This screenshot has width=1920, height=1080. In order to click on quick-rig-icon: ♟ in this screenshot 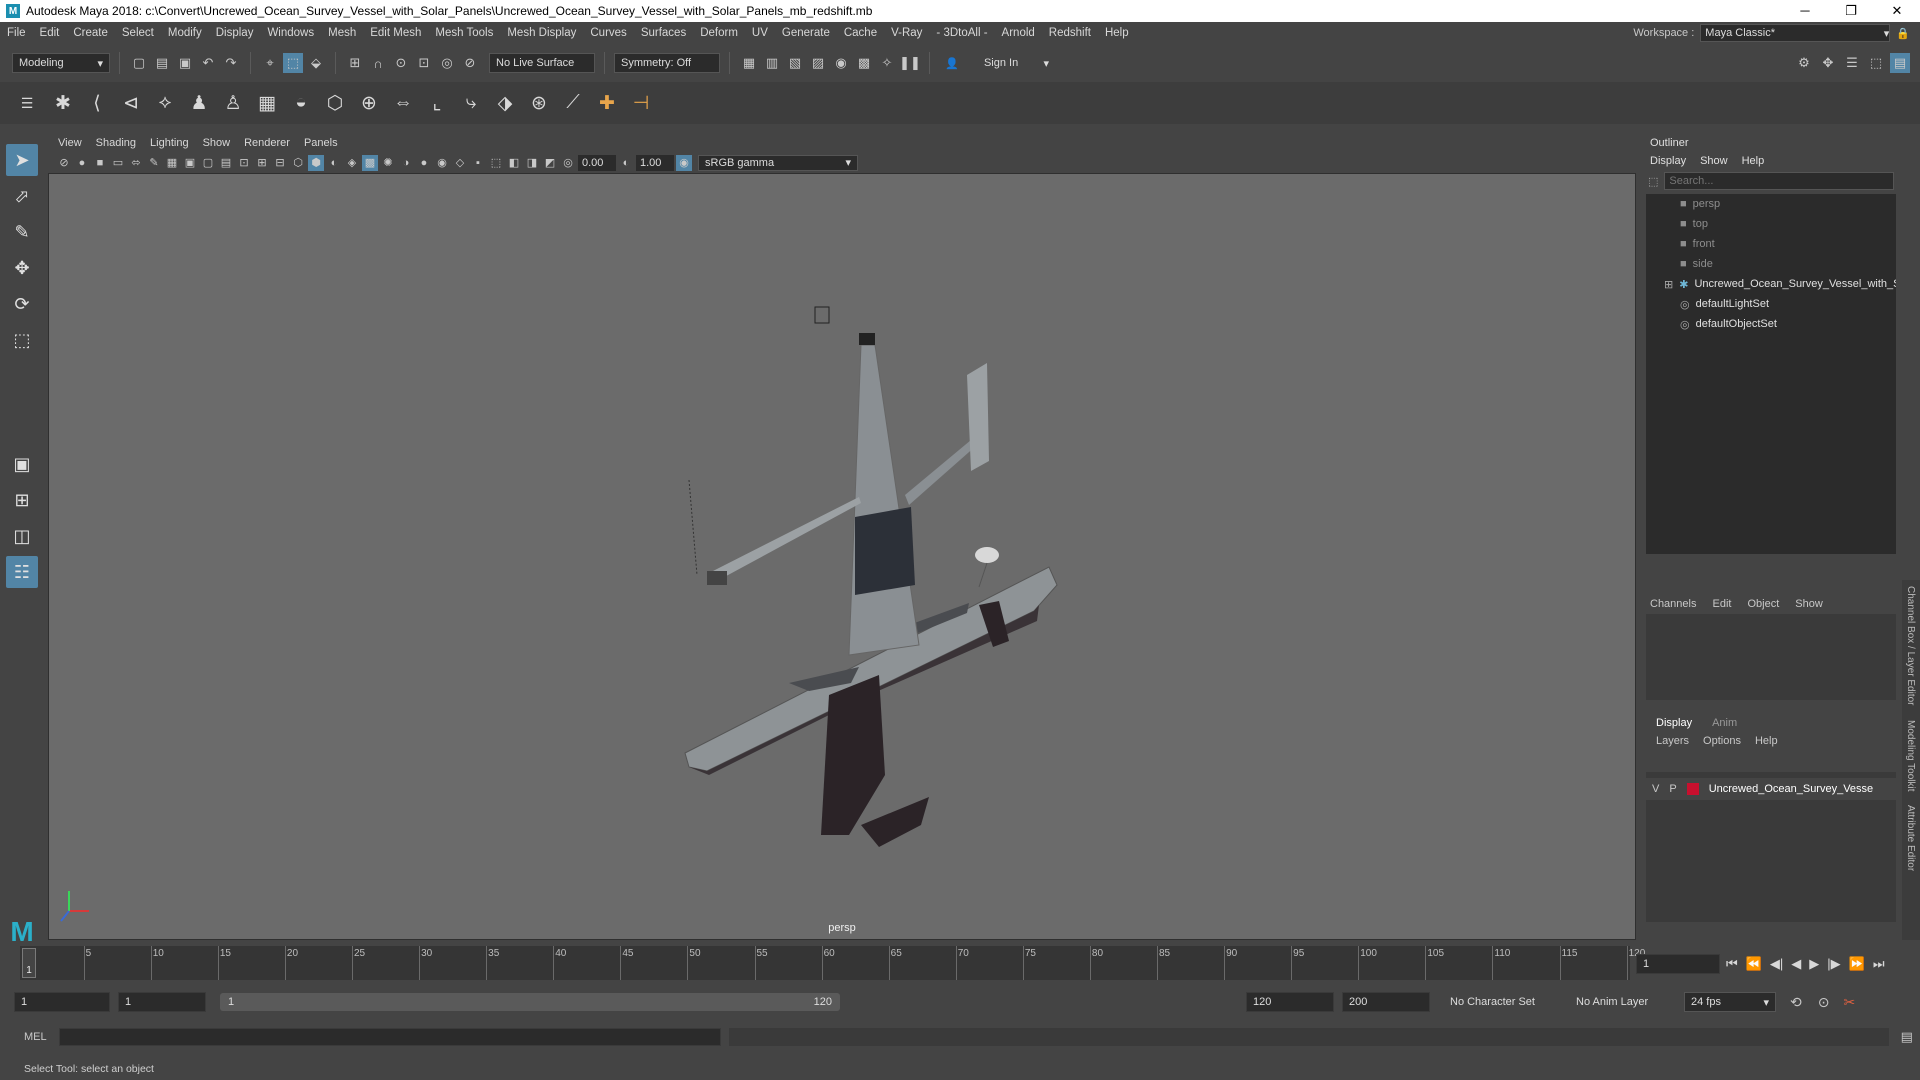, I will do `click(199, 103)`.